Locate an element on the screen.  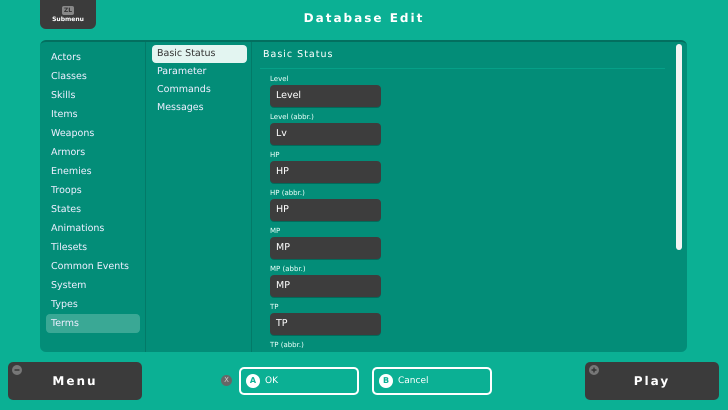
subcategory-item: Commands is located at coordinates (199, 90).